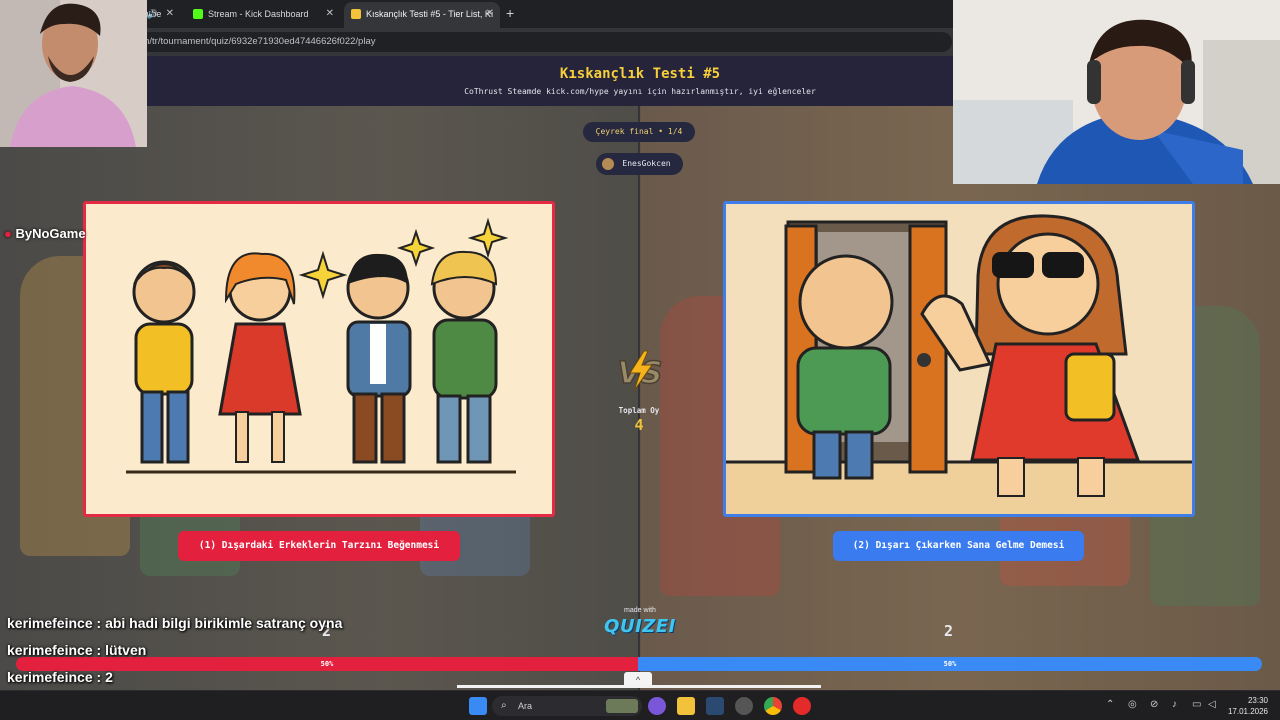 The image size is (1280, 720). Describe the element at coordinates (525, 706) in the screenshot. I see `search-placeholder: Ara` at that location.